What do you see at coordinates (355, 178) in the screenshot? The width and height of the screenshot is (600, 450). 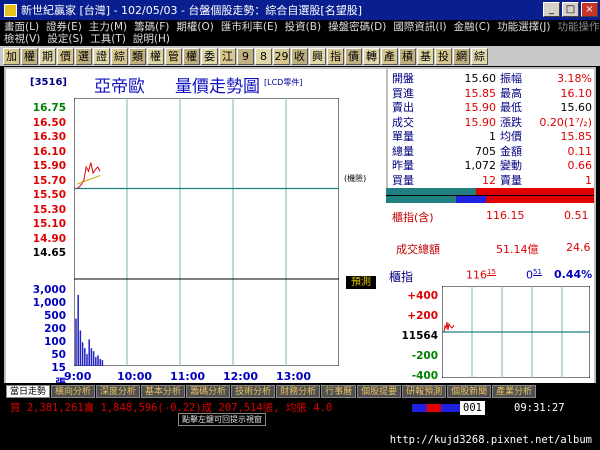 I see `reference-note: (機險)` at bounding box center [355, 178].